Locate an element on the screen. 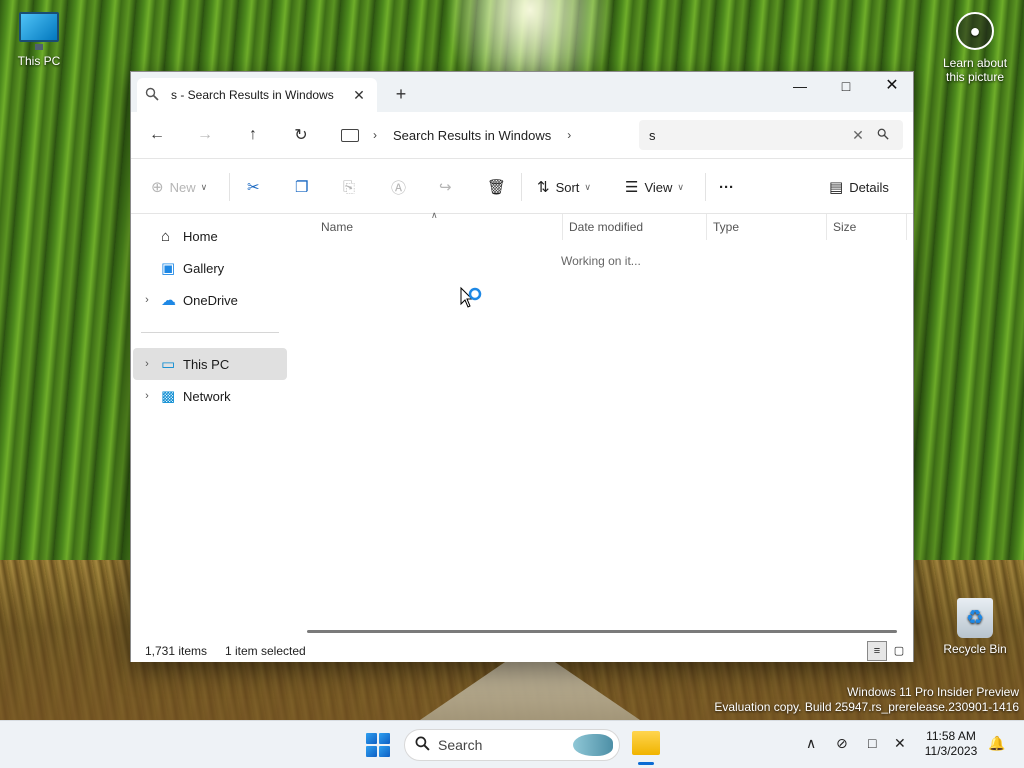 The image size is (1024, 768). sort-arrows-icon: ⇅ is located at coordinates (543, 187).